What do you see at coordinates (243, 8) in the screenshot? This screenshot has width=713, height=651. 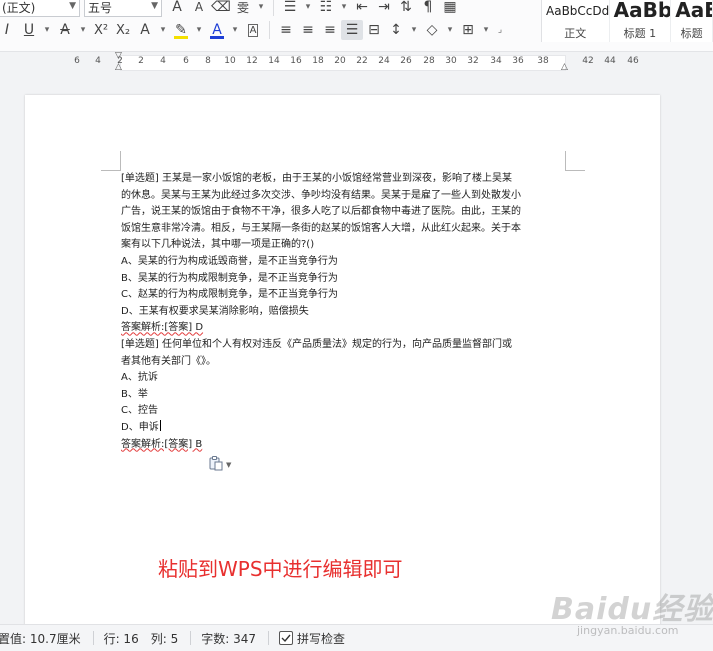 I see `phonetic-button: 雯` at bounding box center [243, 8].